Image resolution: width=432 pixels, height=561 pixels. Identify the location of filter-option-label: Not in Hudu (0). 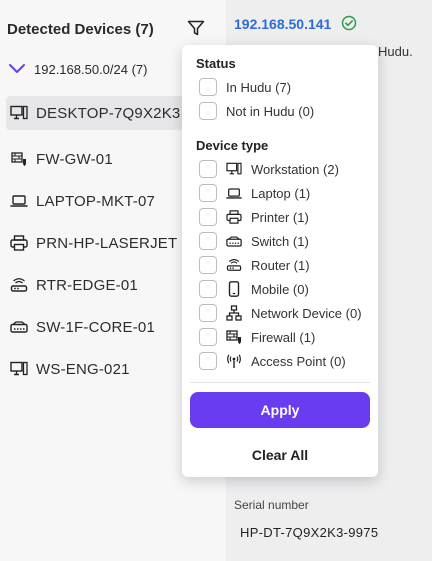
(270, 111).